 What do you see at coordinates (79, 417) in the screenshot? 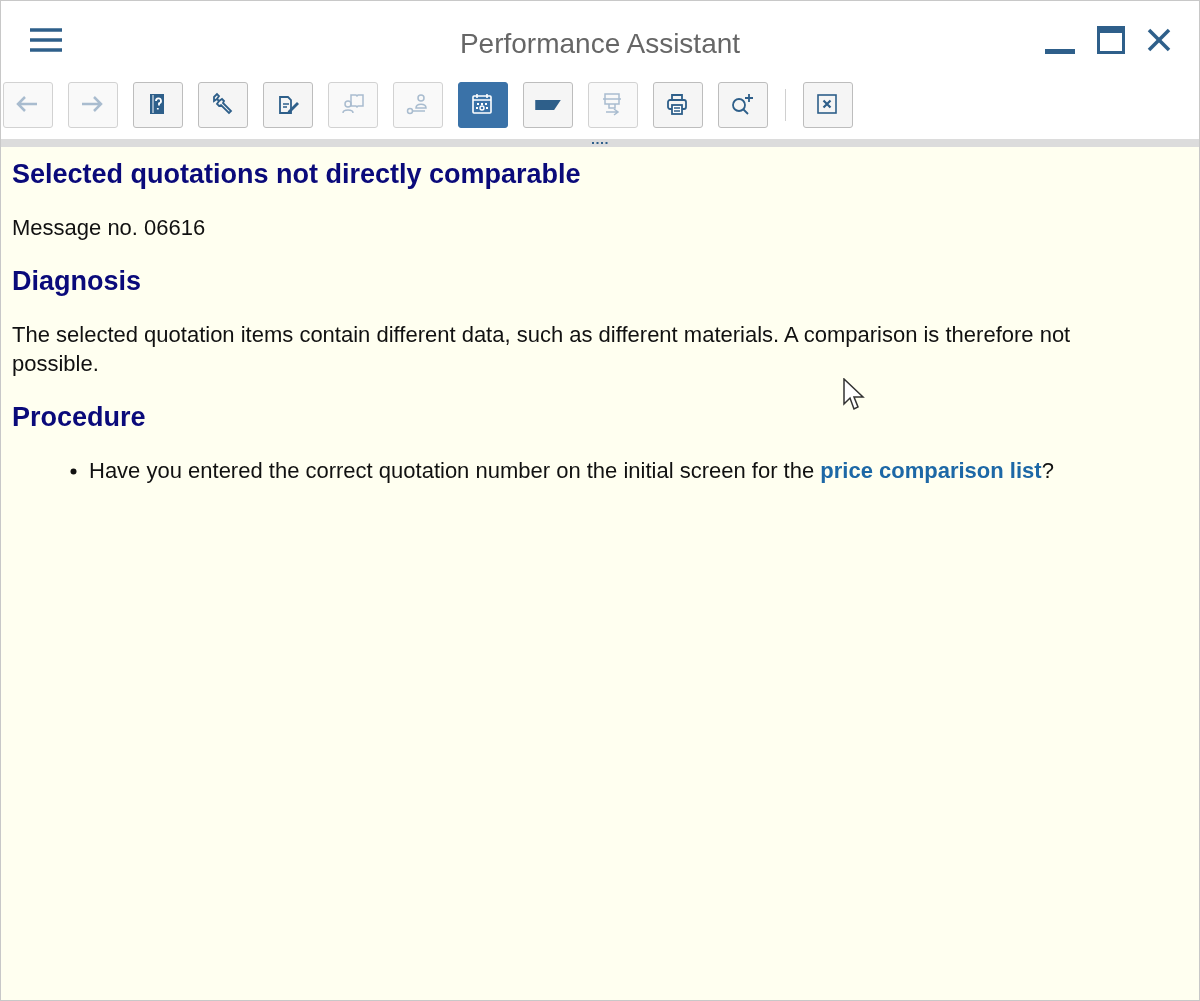
I see `section-heading: Procedure` at bounding box center [79, 417].